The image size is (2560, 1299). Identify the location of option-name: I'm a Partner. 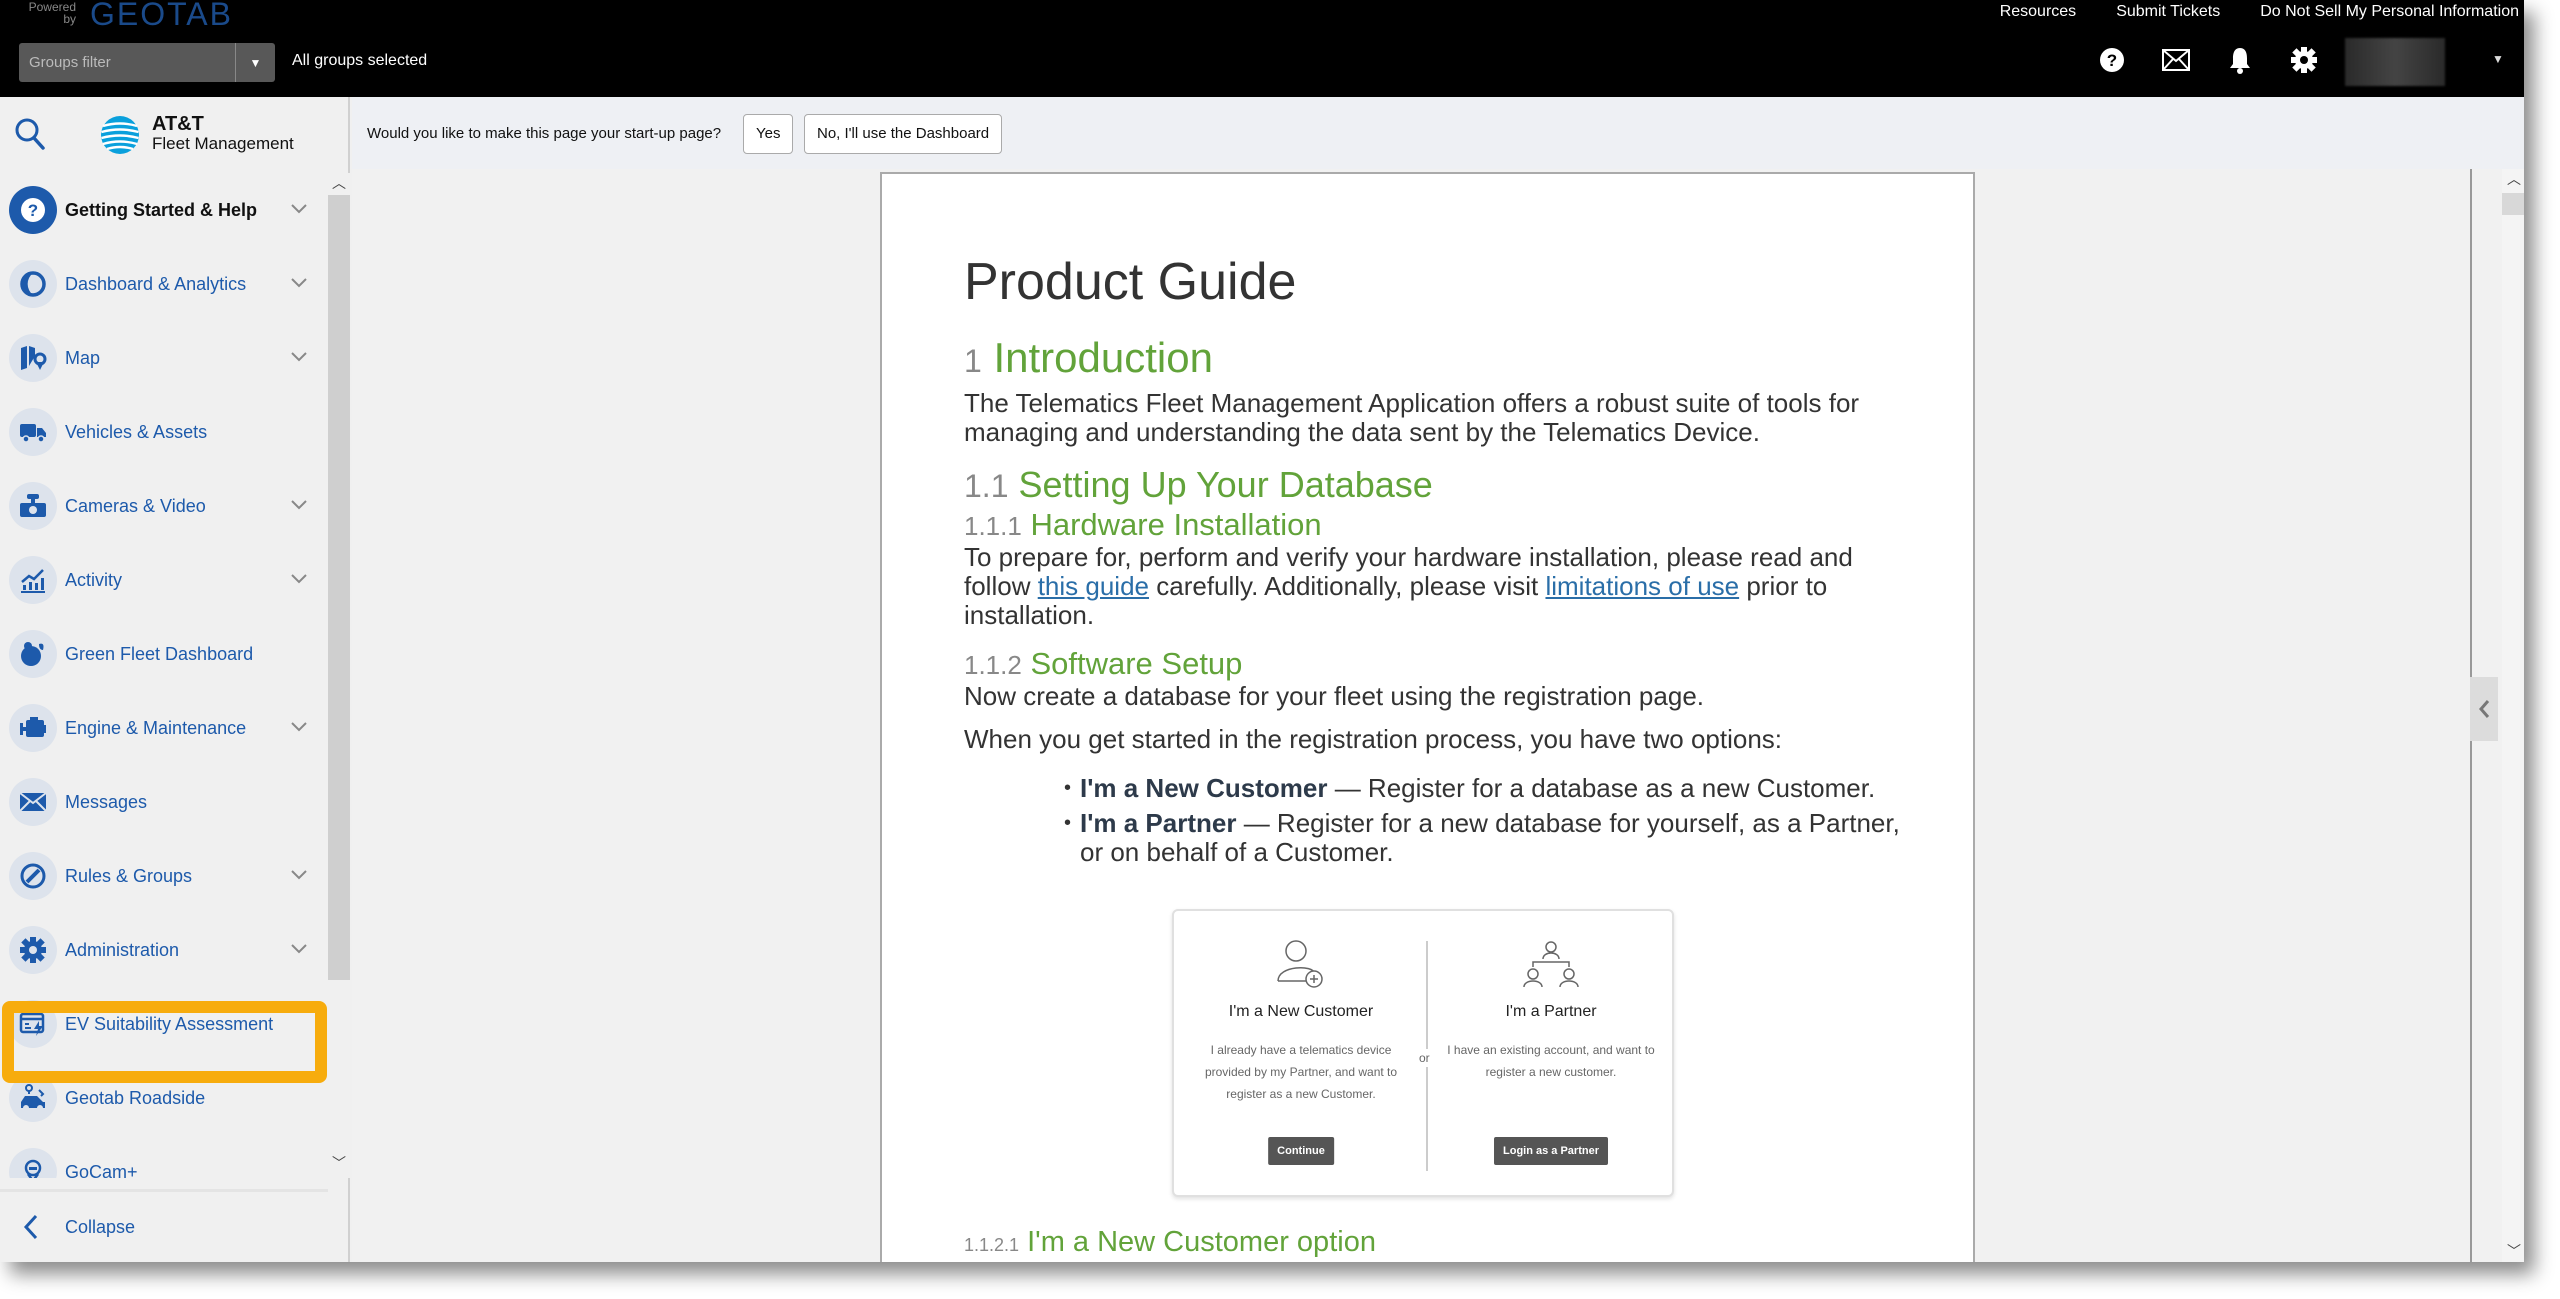
(1158, 823).